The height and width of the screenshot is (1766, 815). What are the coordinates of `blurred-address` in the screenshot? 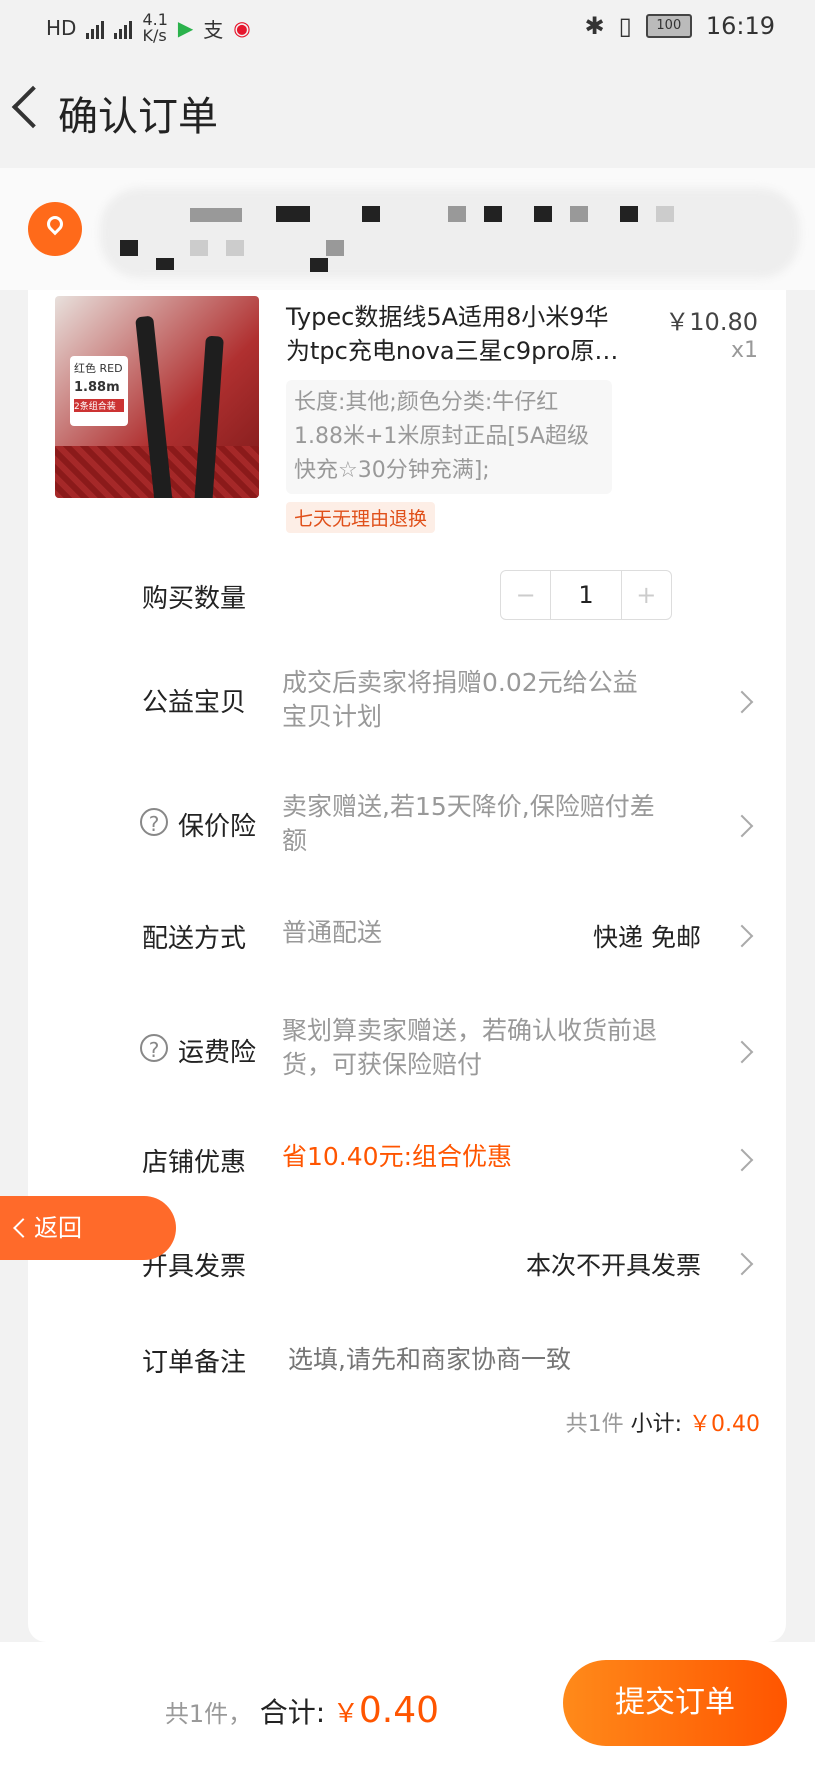 It's located at (450, 233).